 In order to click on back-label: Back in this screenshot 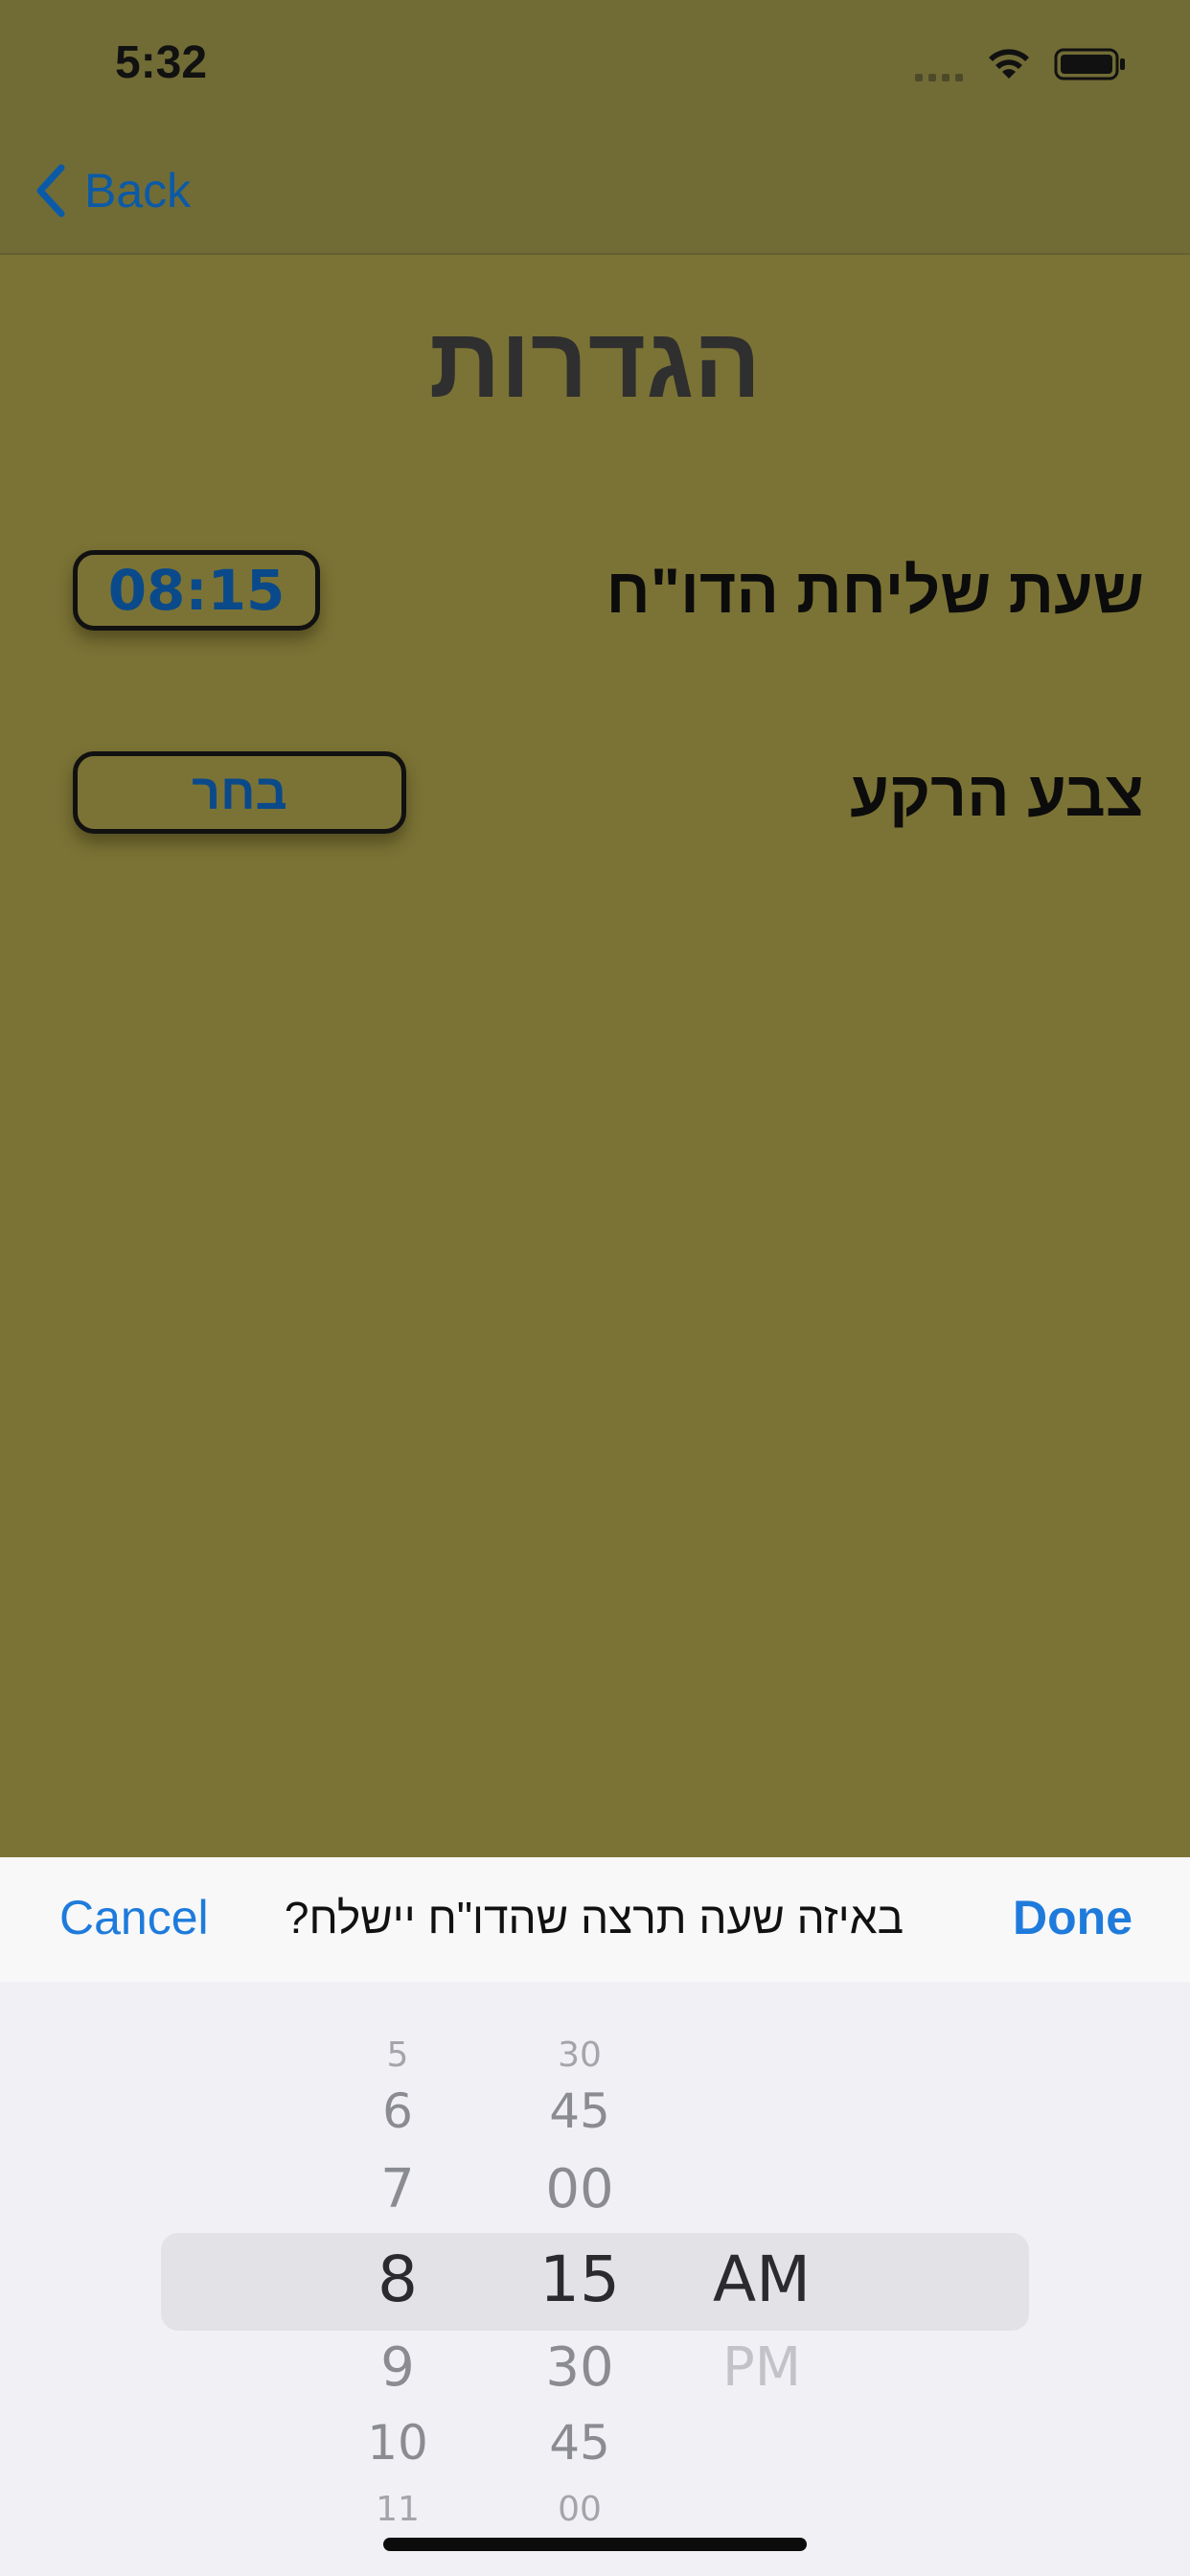, I will do `click(138, 191)`.